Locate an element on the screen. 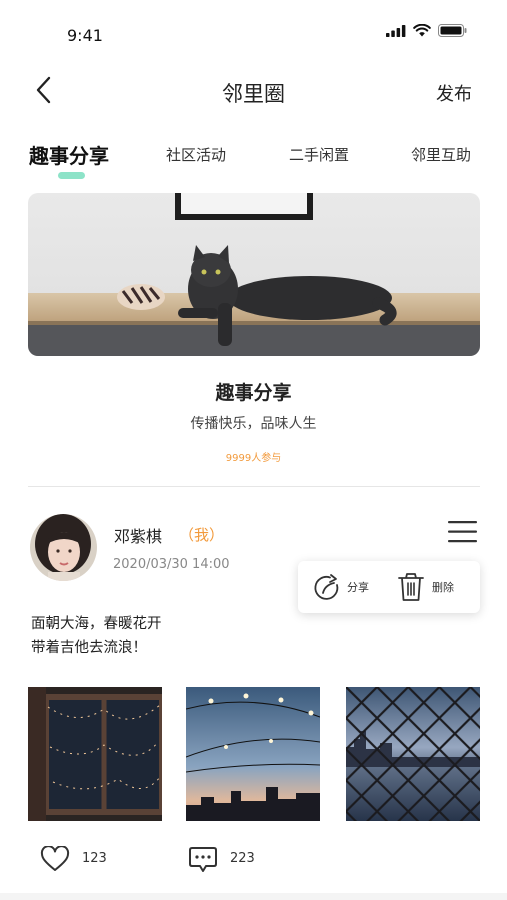 The height and width of the screenshot is (900, 507). post-photo-window-lights is located at coordinates (95, 754).